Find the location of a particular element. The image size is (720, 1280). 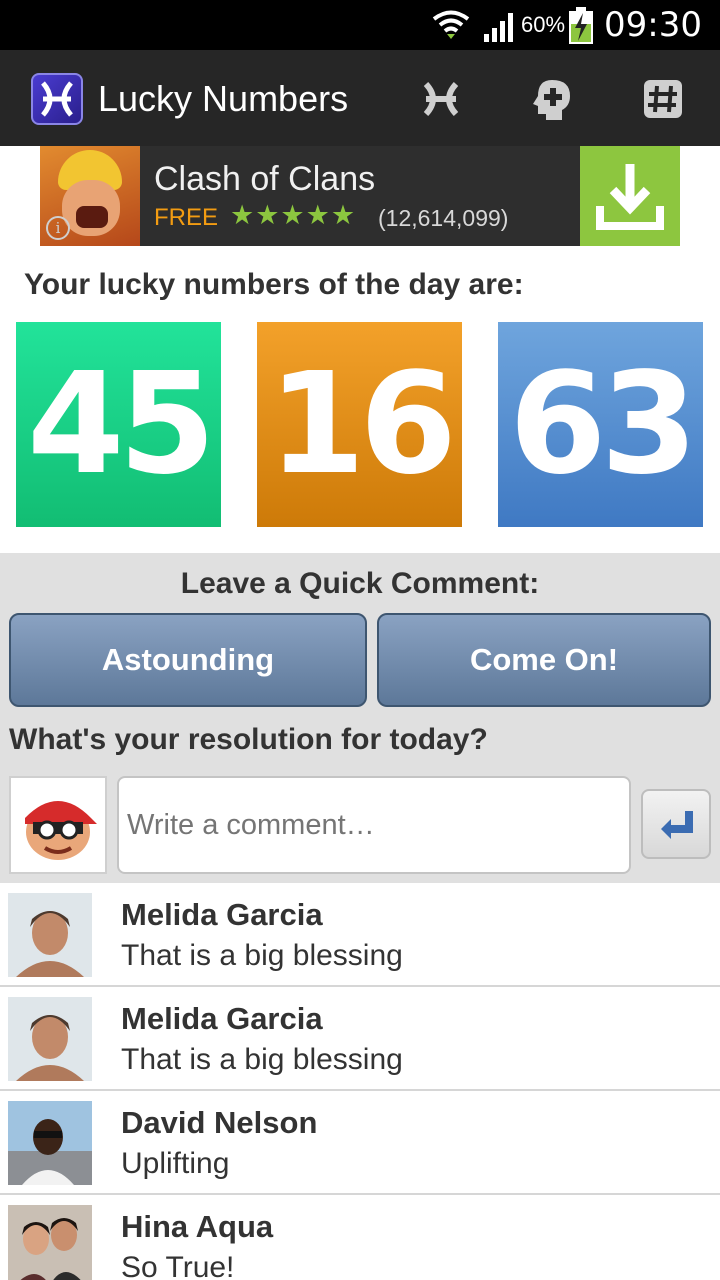

ad-price: FREE is located at coordinates (186, 217).